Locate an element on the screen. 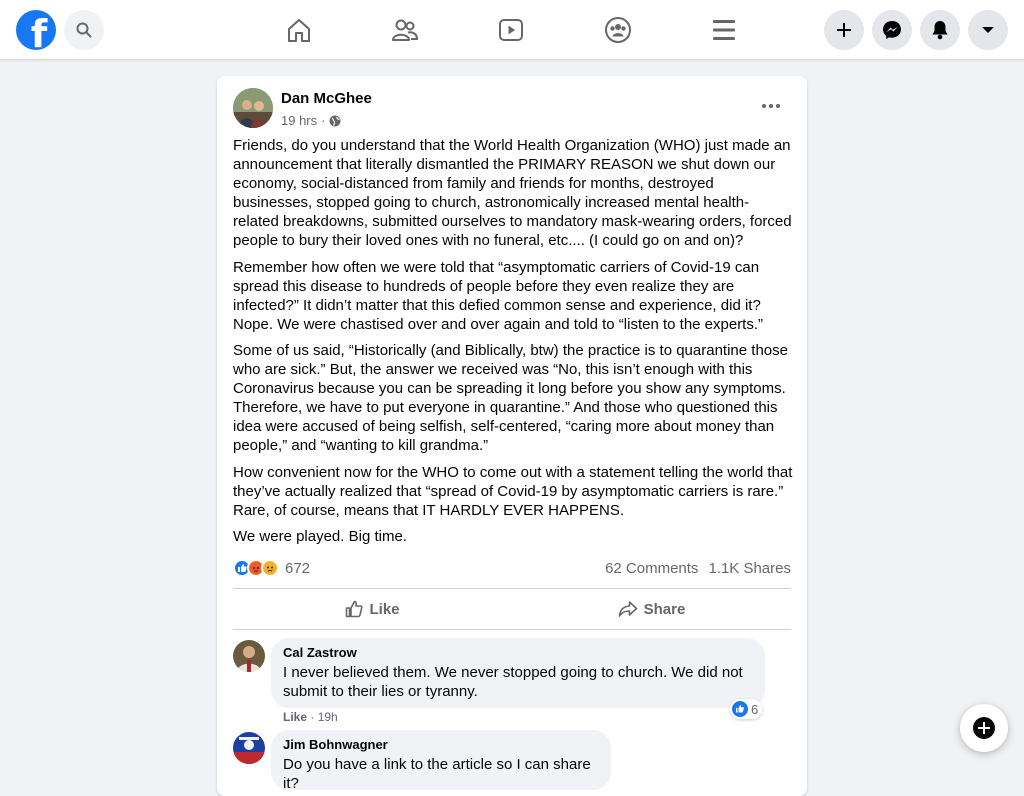 The image size is (1024, 796). shares-count-link: 1.1K Shares is located at coordinates (749, 568).